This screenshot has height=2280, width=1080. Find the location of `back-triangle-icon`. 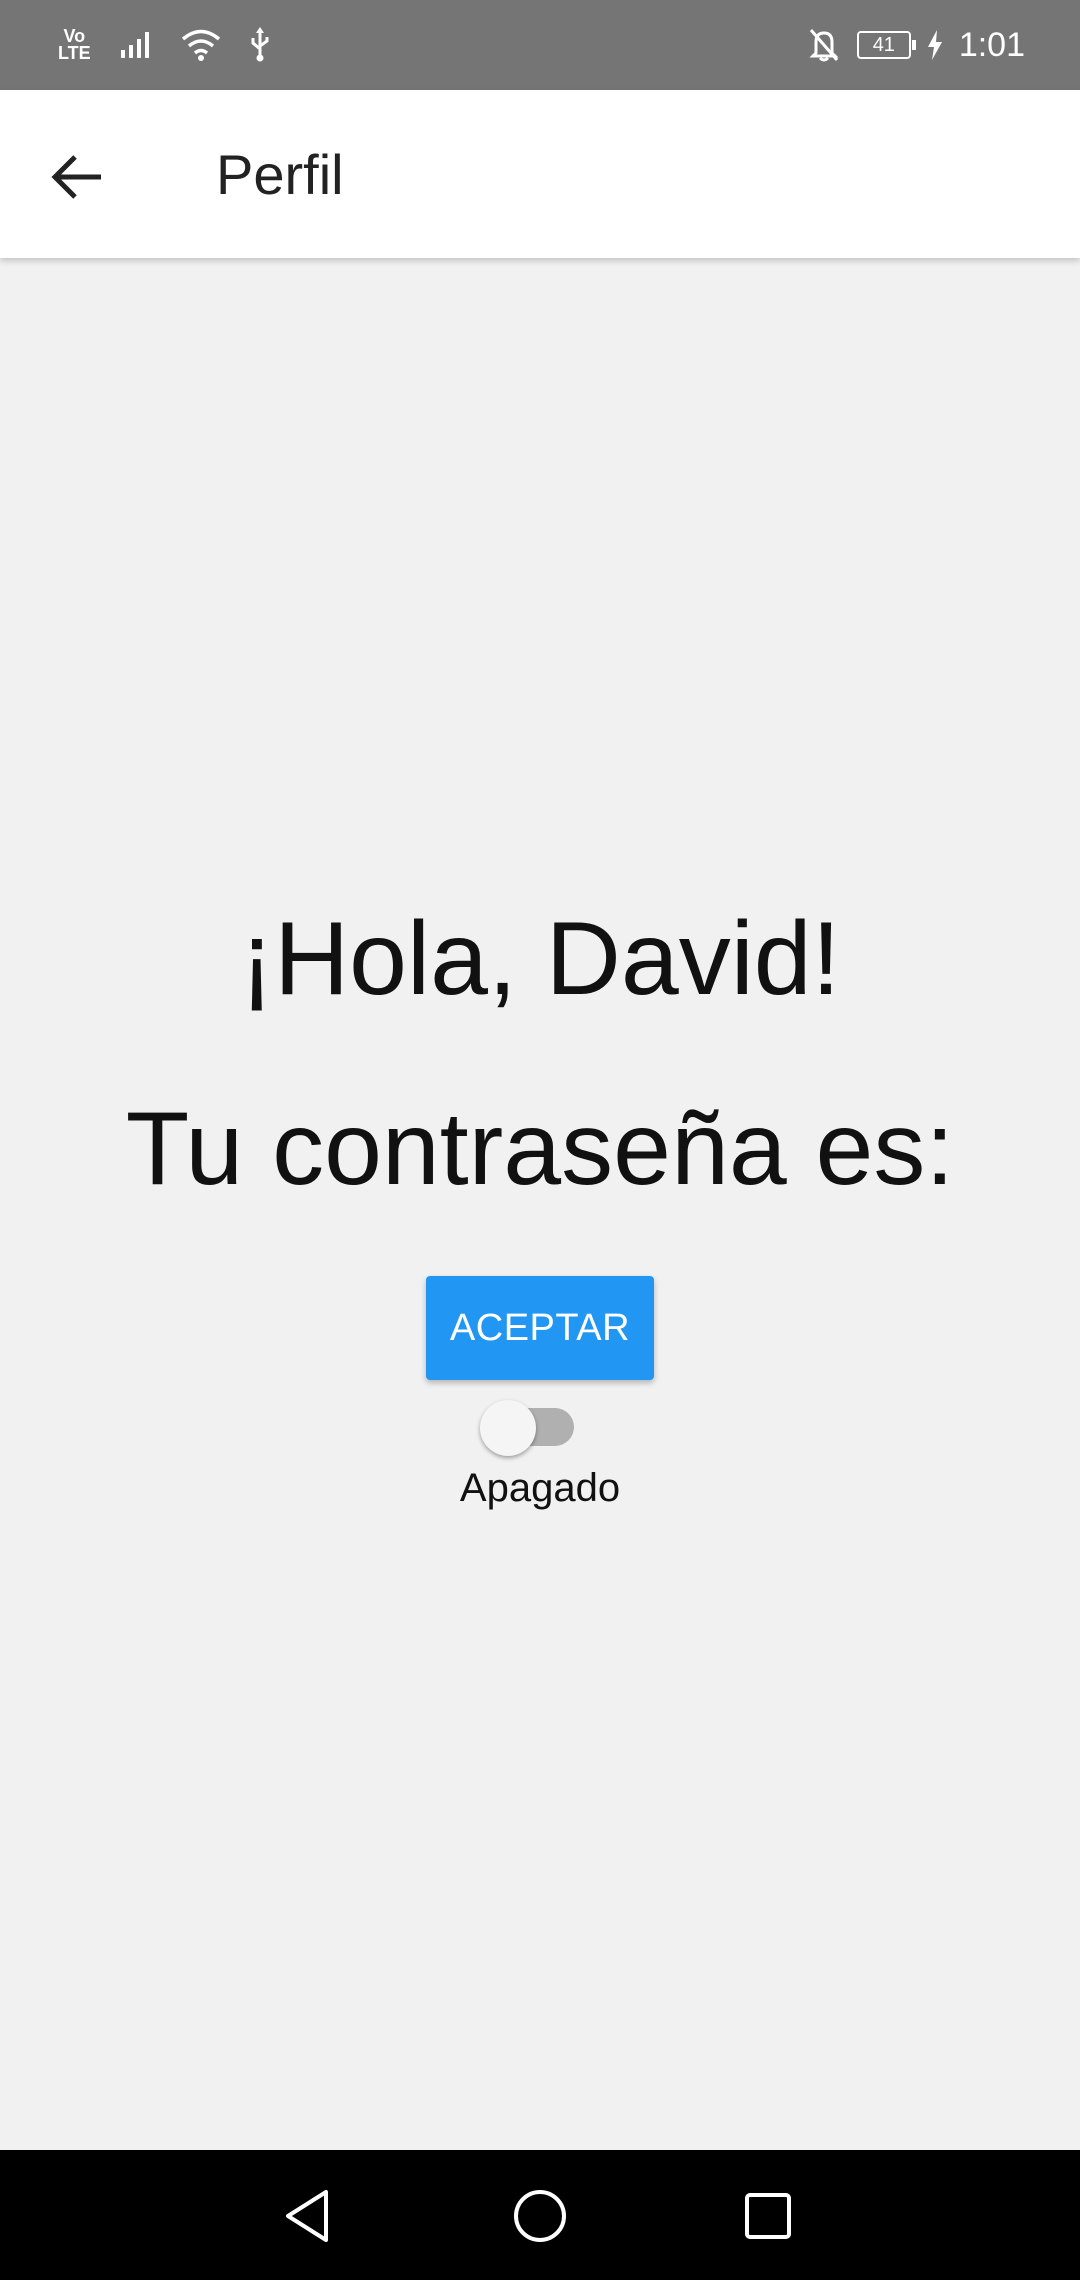

back-triangle-icon is located at coordinates (307, 2216).